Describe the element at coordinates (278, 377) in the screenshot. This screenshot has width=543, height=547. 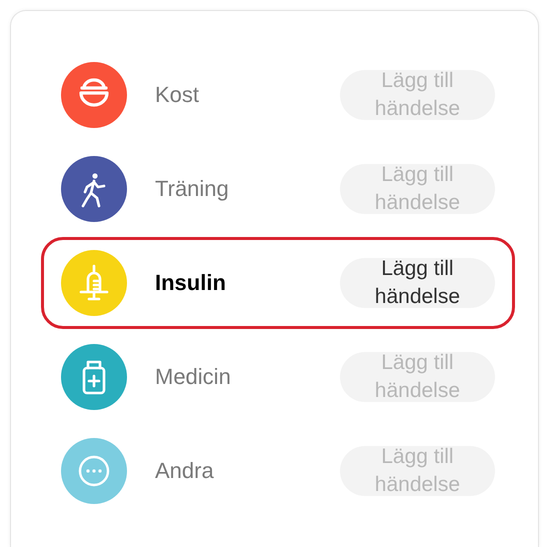
I see `list-row: Medicin Lägg till händelse` at that location.